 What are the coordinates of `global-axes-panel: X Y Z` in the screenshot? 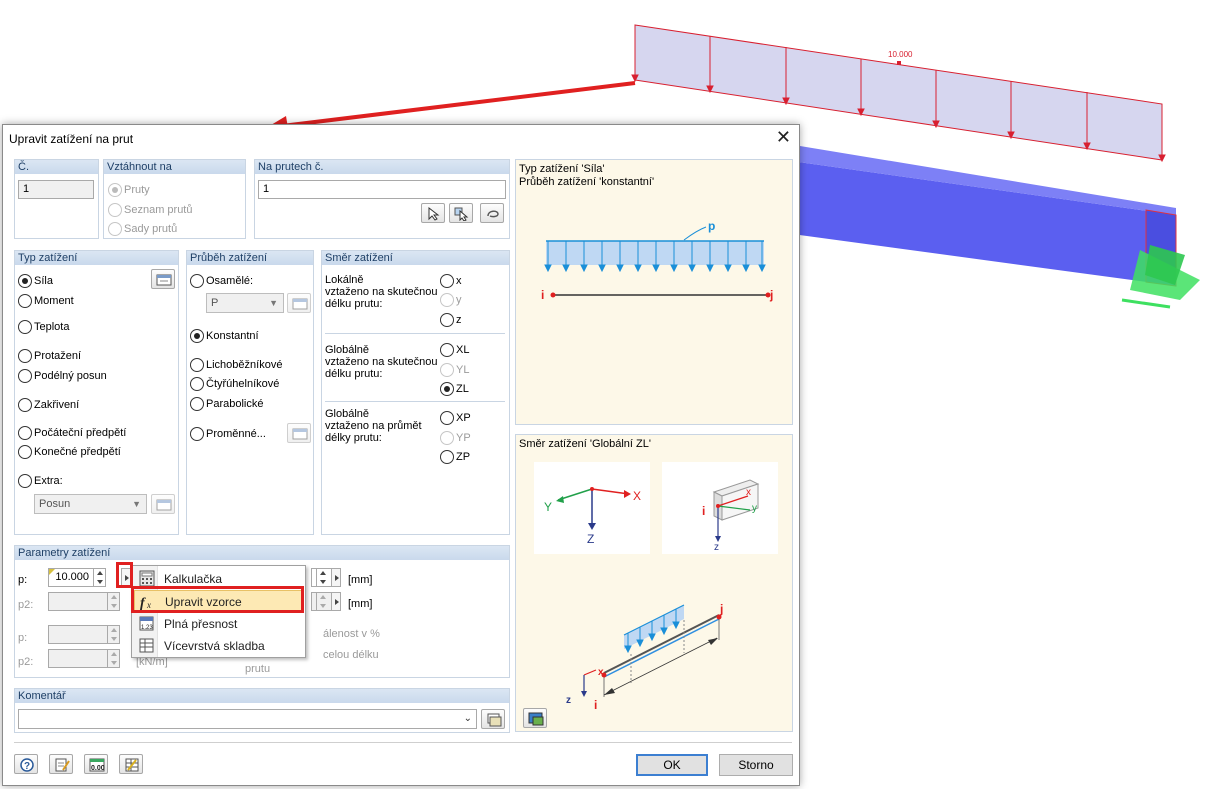 It's located at (592, 508).